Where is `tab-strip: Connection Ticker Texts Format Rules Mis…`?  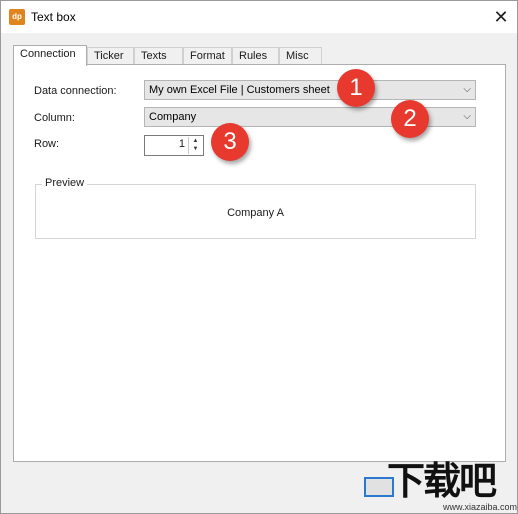 tab-strip: Connection Ticker Texts Format Rules Mis… is located at coordinates (263, 55).